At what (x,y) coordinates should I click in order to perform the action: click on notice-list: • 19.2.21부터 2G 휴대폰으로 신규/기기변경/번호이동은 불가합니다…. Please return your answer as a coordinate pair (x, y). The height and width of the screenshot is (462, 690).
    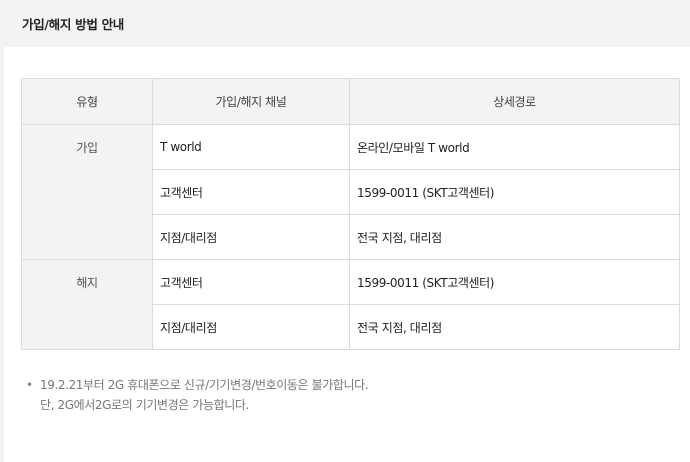
    Looking at the image, I should click on (196, 395).